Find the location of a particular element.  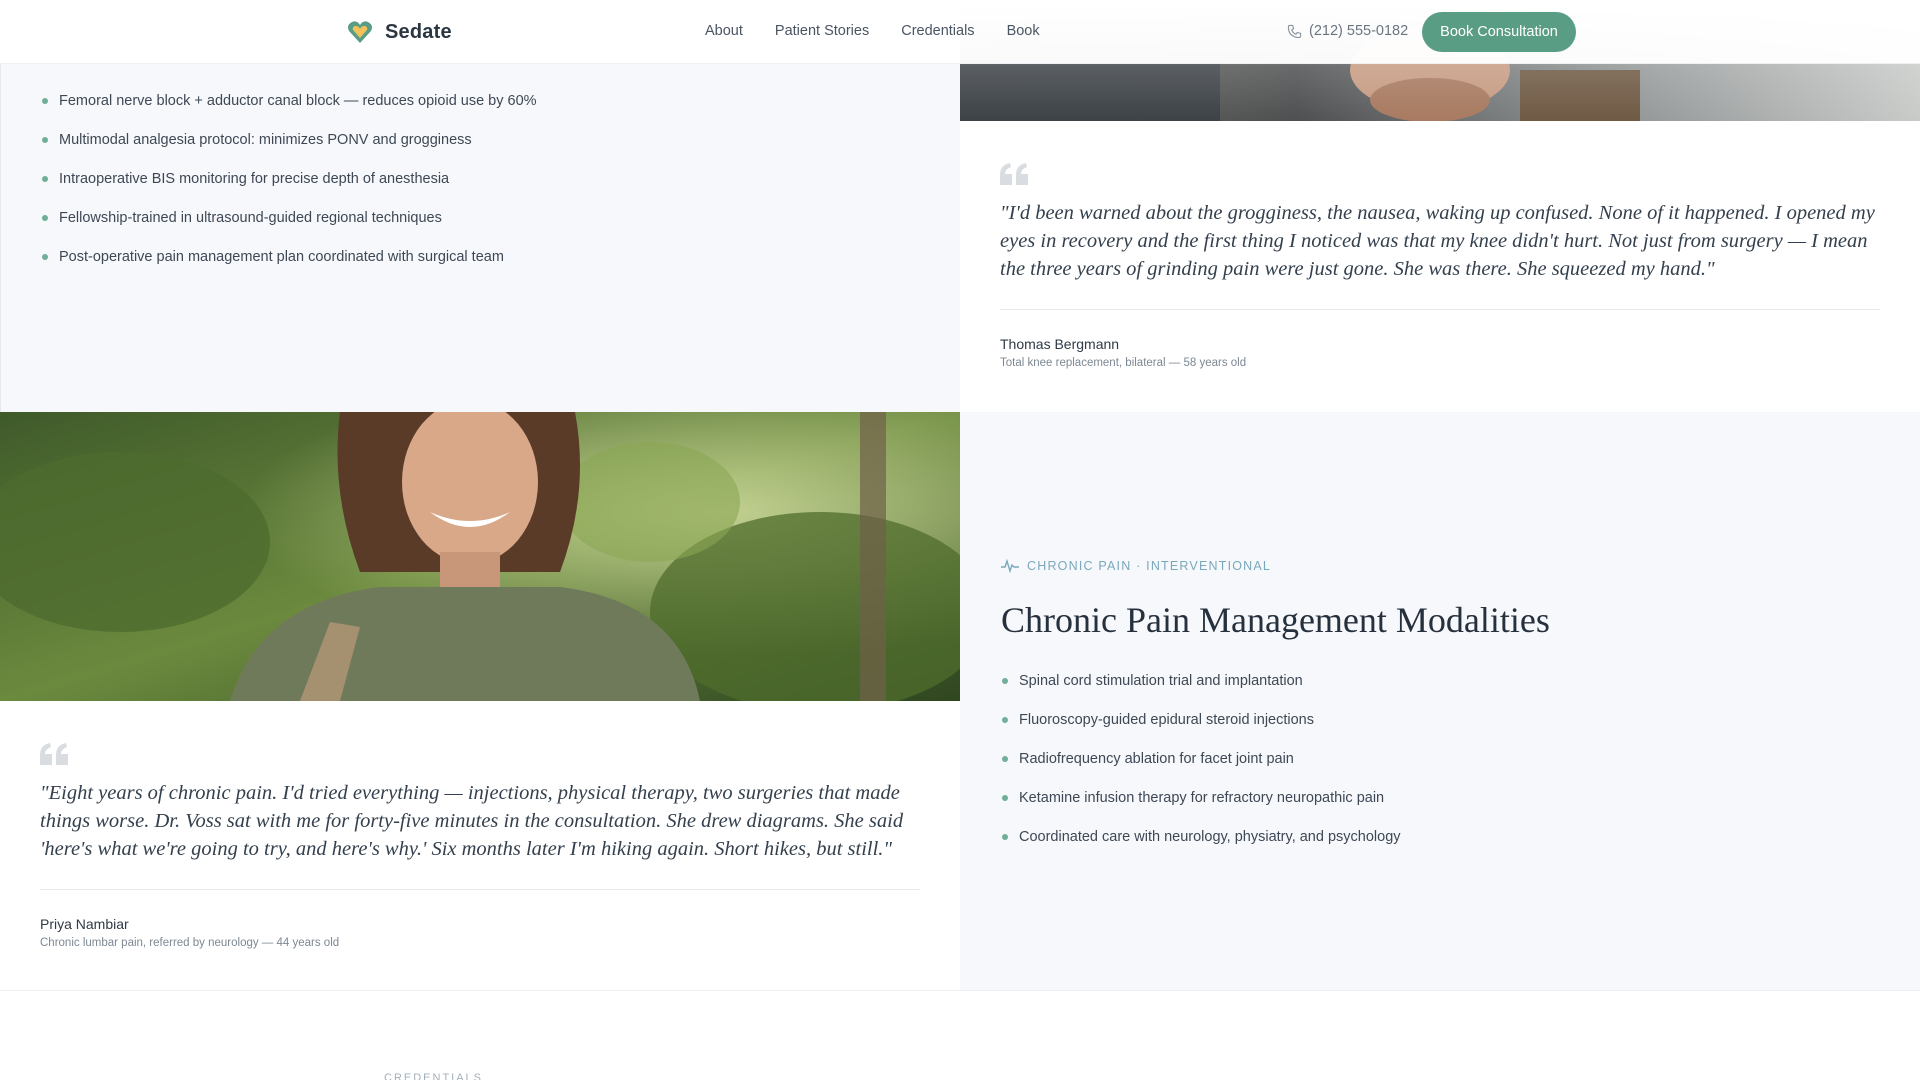

phone-link: (212) 555-0182 is located at coordinates (1347, 31).